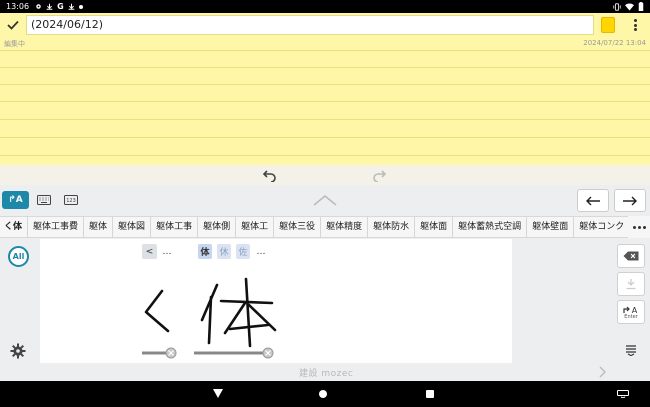 Image resolution: width=650 pixels, height=407 pixels. Describe the element at coordinates (56, 227) in the screenshot. I see `candidate-item: 躯体工事費` at that location.